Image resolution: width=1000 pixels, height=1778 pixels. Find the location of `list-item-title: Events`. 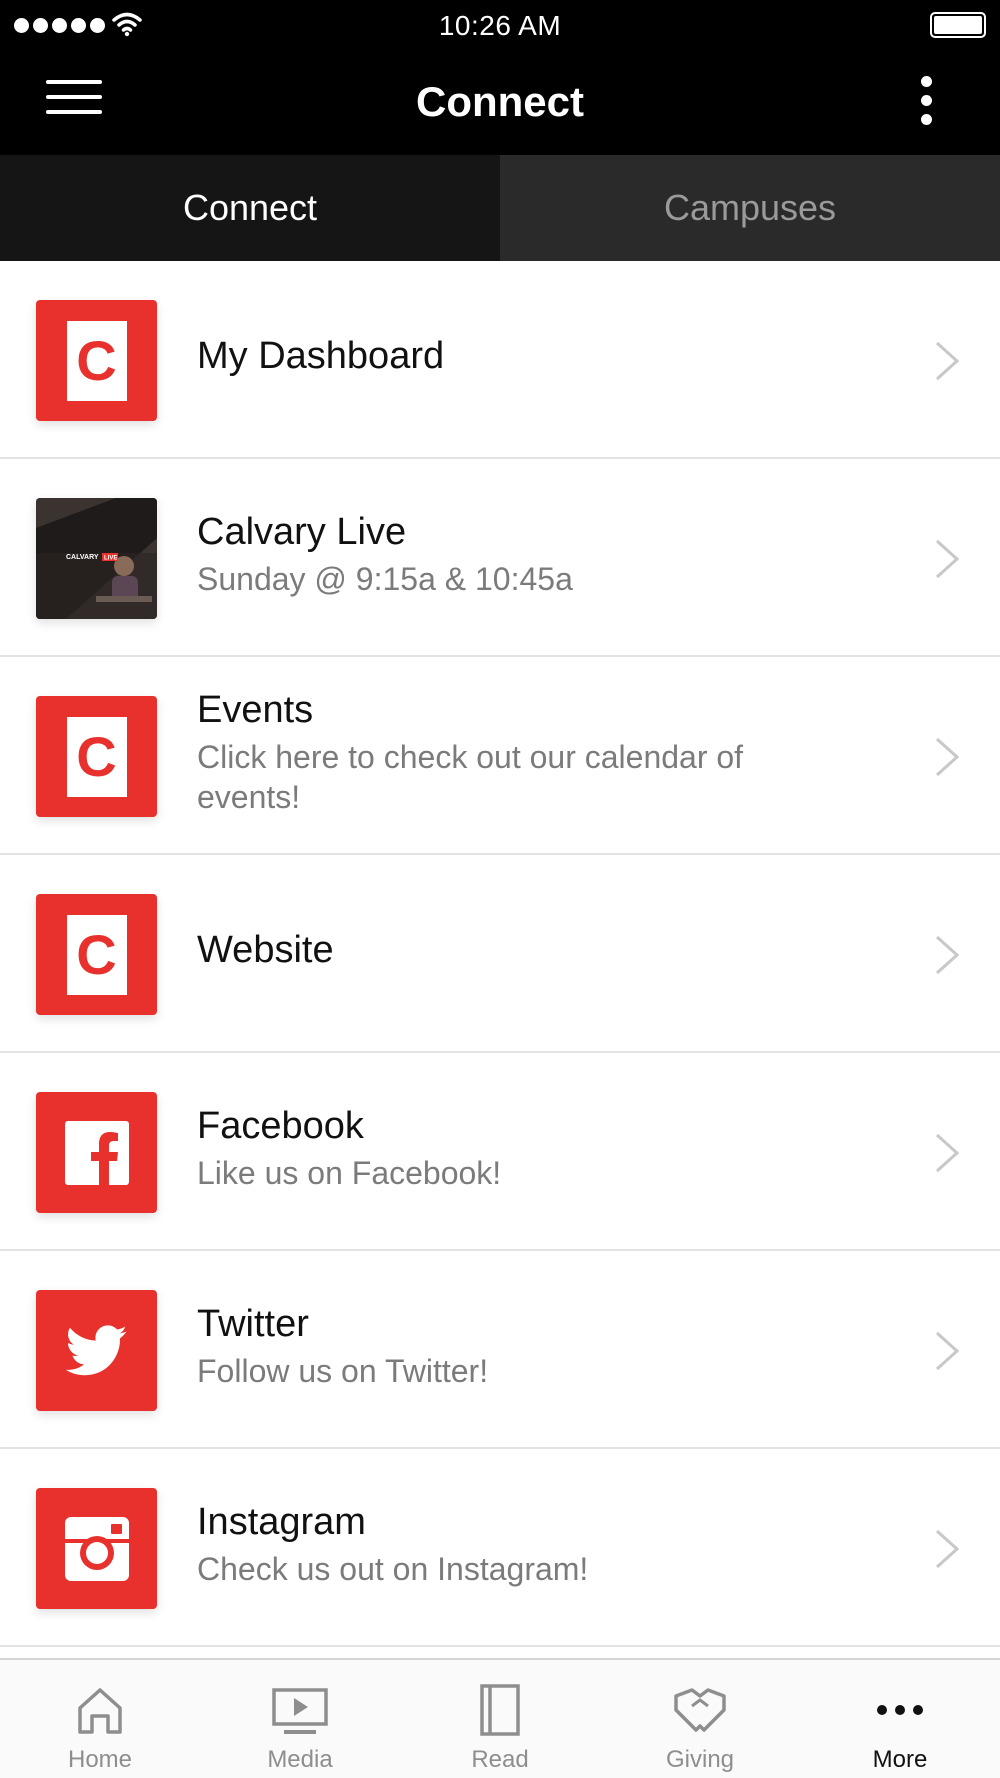

list-item-title: Events is located at coordinates (255, 710).